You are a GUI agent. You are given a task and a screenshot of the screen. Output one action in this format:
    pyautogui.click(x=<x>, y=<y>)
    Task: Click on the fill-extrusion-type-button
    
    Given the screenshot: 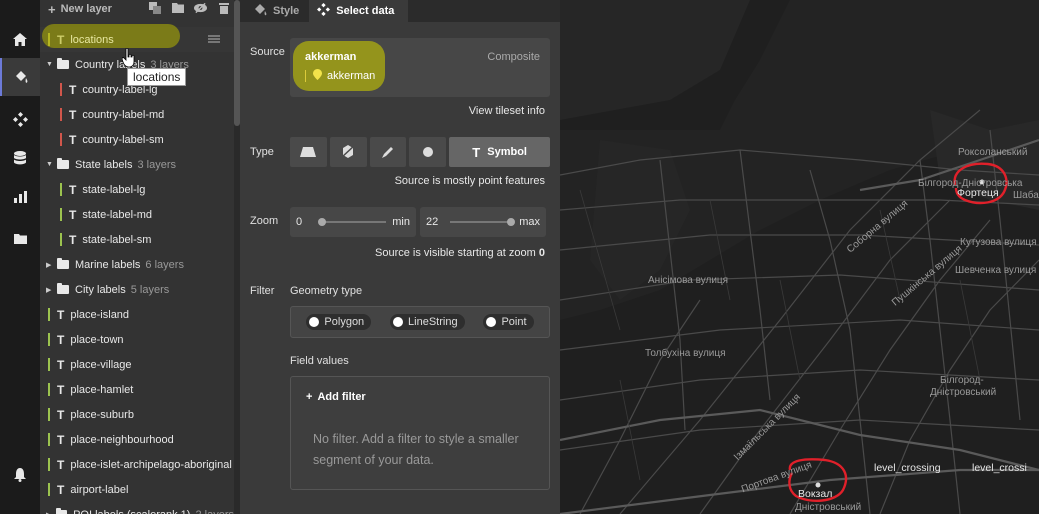 What is the action you would take?
    pyautogui.click(x=348, y=152)
    